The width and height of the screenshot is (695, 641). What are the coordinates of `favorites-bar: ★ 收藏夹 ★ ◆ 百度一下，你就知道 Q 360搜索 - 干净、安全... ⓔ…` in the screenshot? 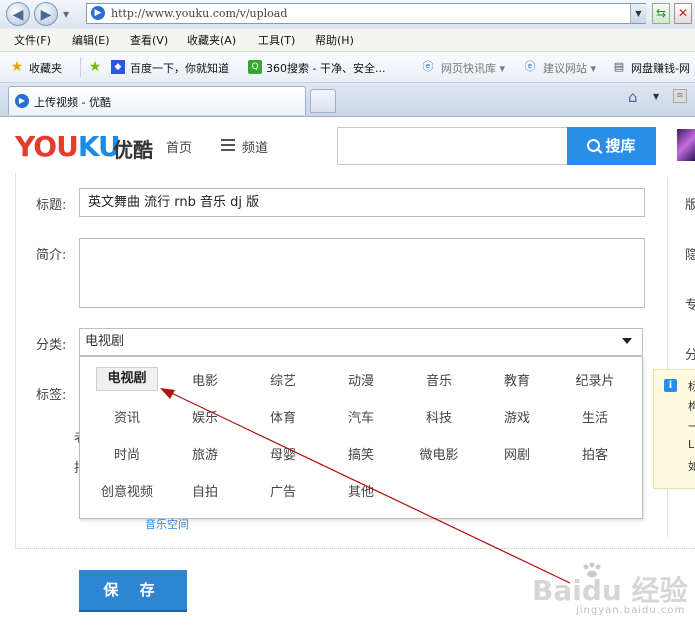 It's located at (347, 67).